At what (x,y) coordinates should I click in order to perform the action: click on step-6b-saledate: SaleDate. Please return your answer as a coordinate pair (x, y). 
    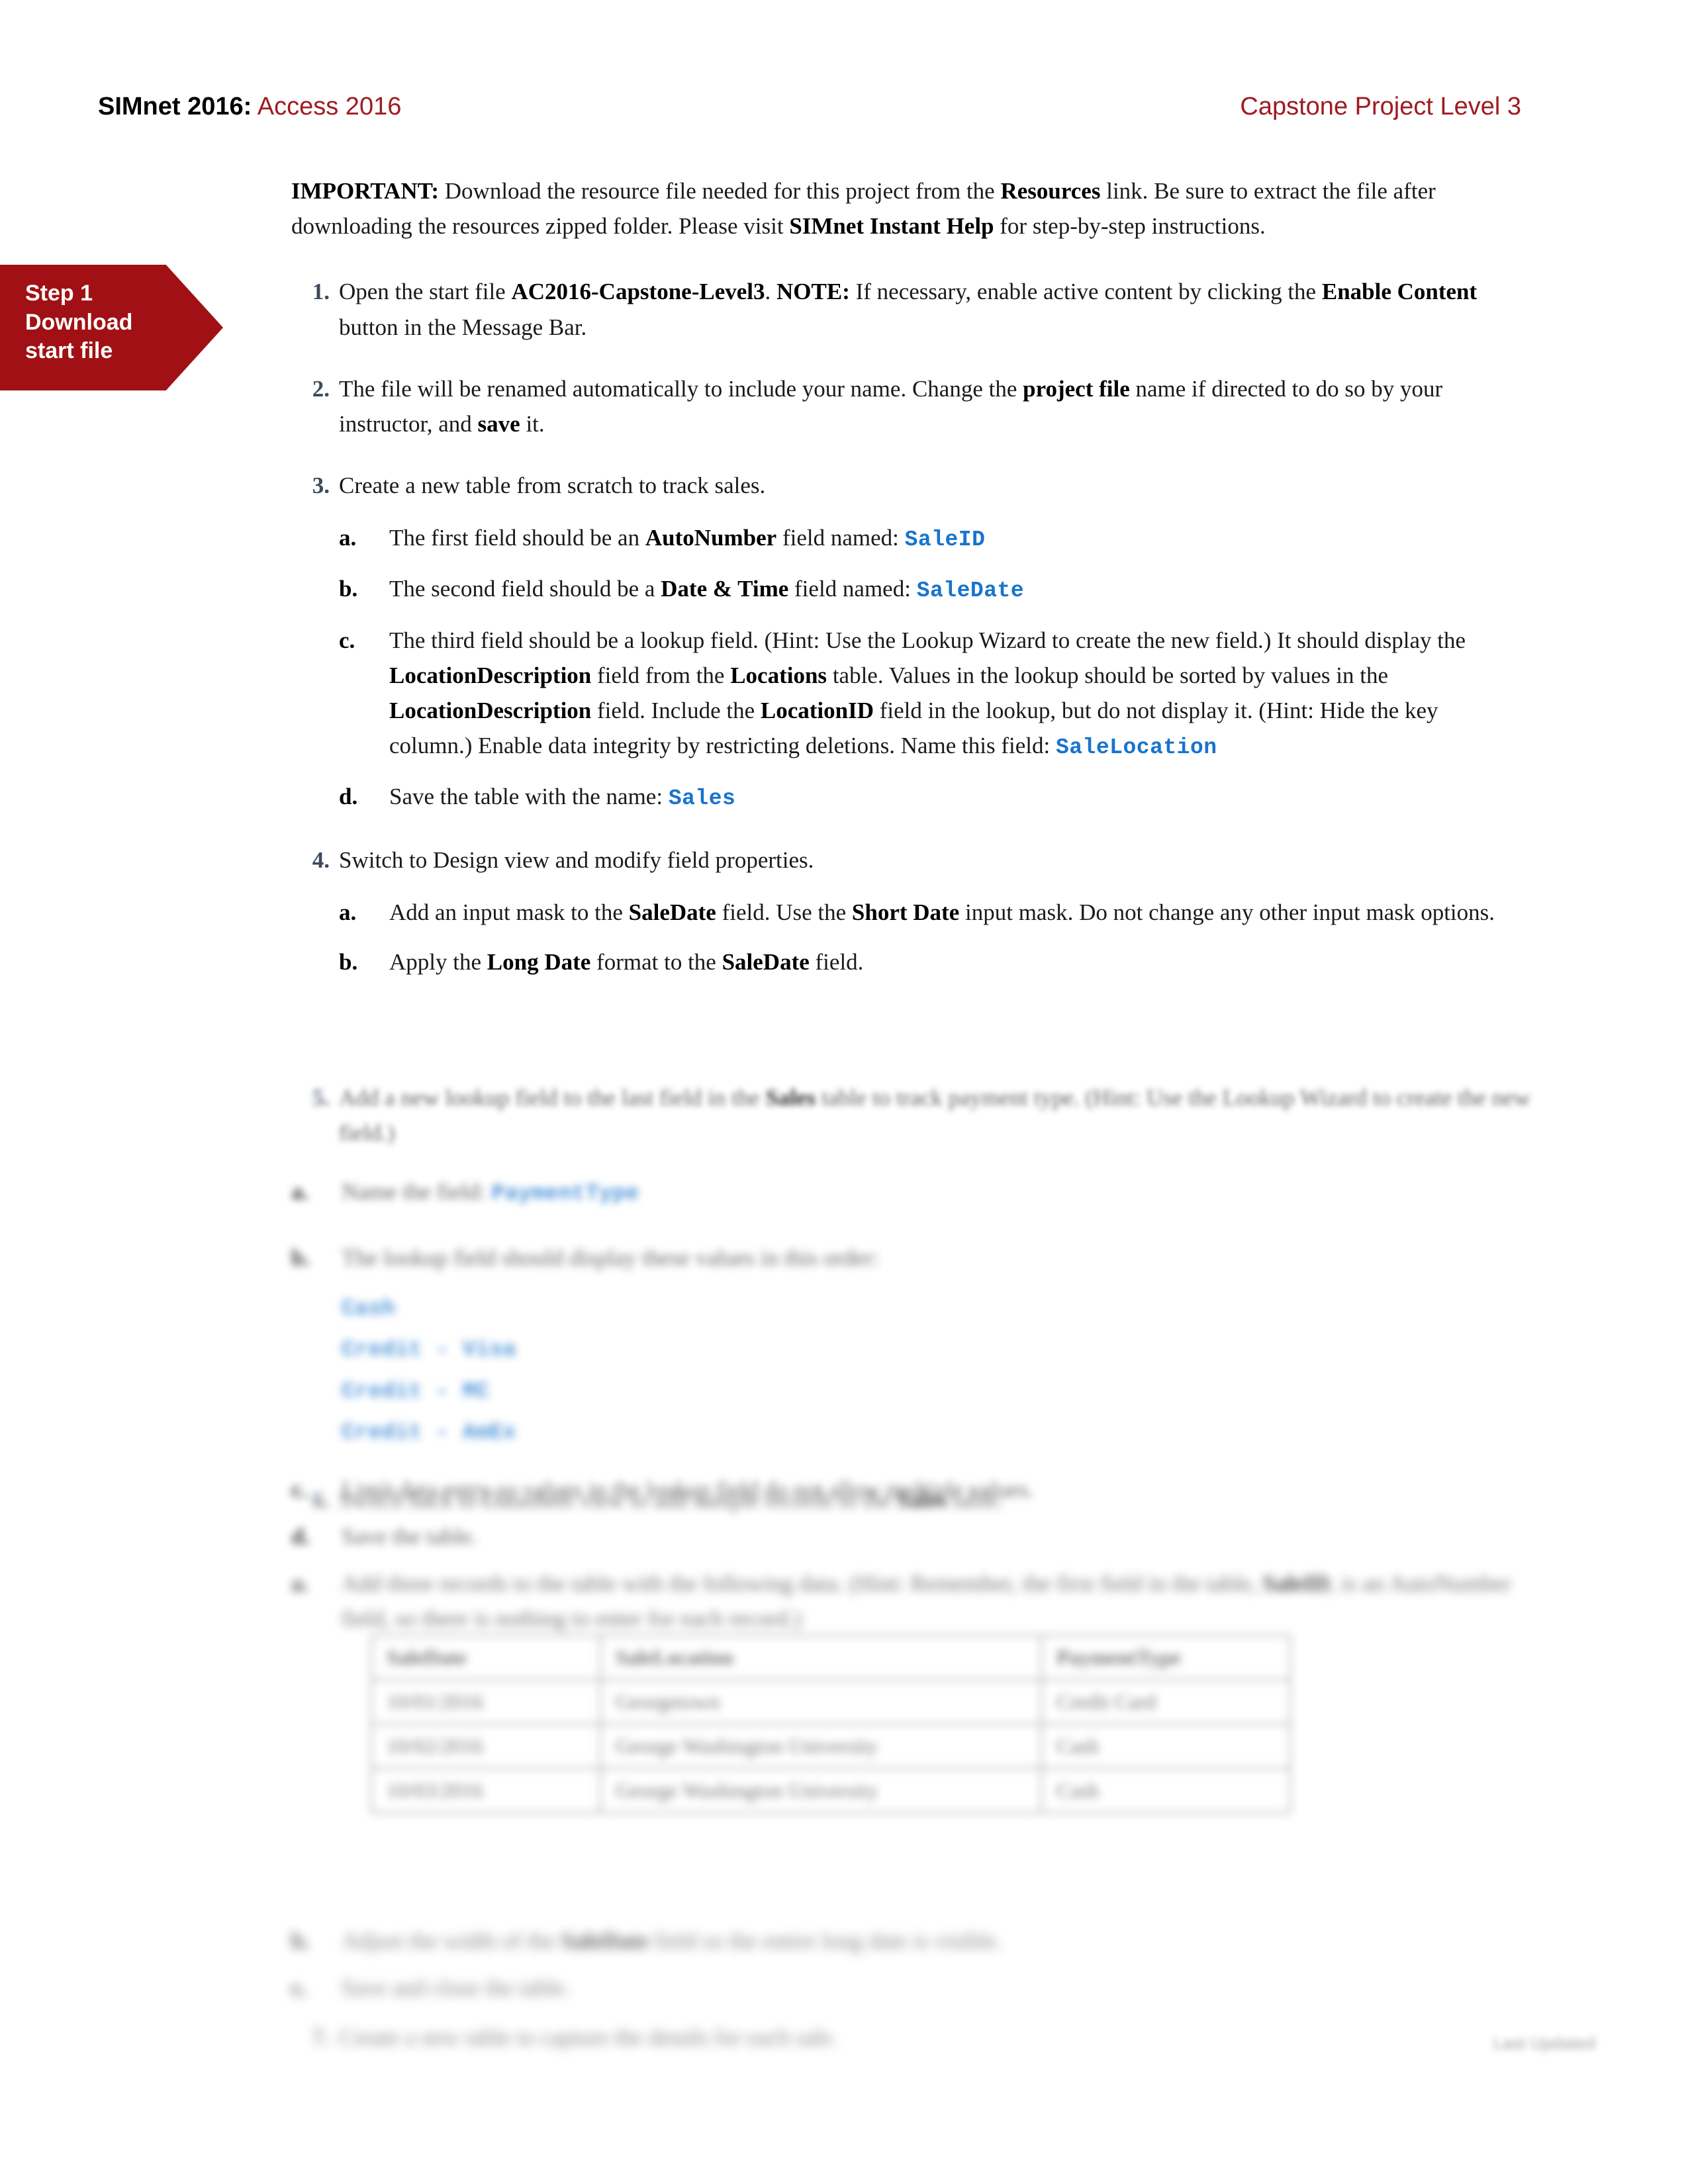
    Looking at the image, I should click on (605, 1941).